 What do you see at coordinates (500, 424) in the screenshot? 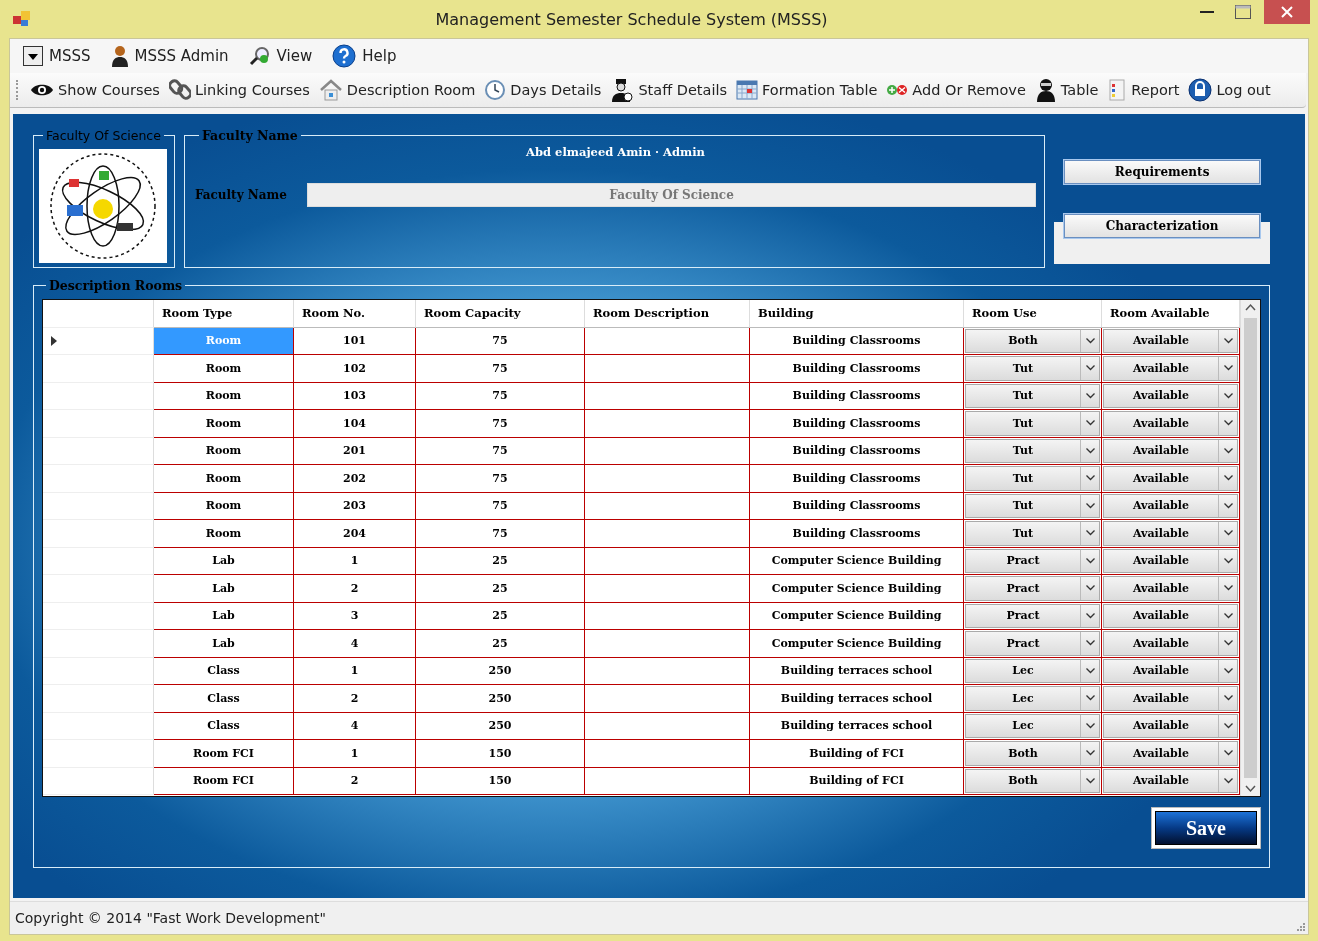
I see `table-cell: 75` at bounding box center [500, 424].